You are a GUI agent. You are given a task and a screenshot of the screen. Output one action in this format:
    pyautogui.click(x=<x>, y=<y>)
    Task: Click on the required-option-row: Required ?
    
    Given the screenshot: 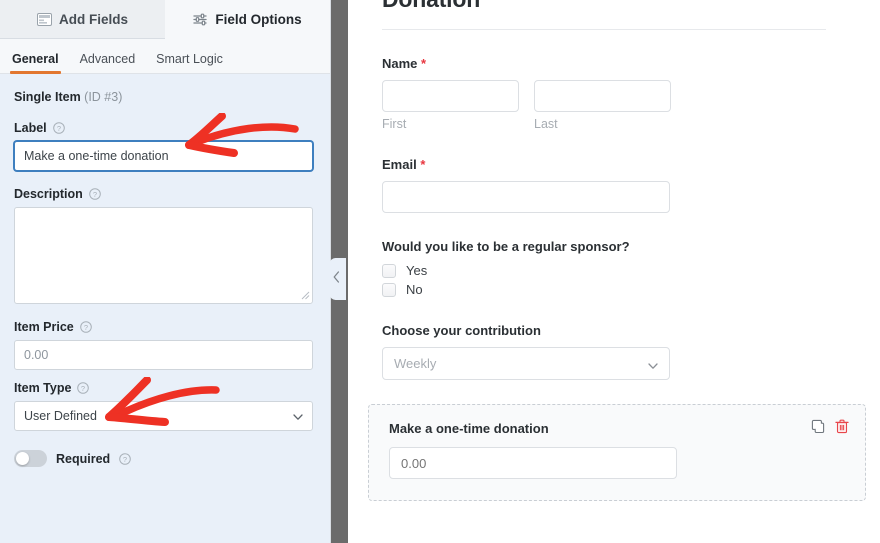 What is the action you would take?
    pyautogui.click(x=163, y=458)
    